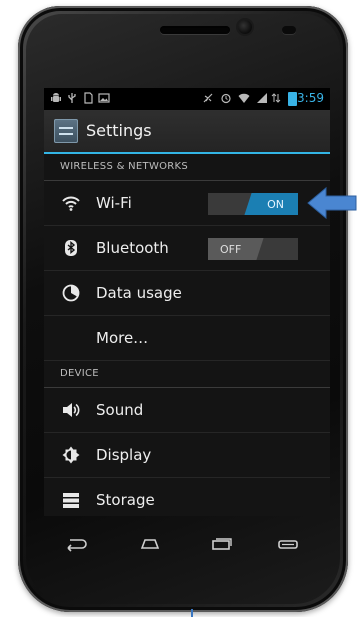  Describe the element at coordinates (289, 30) in the screenshot. I see `proximity-sensor` at that location.